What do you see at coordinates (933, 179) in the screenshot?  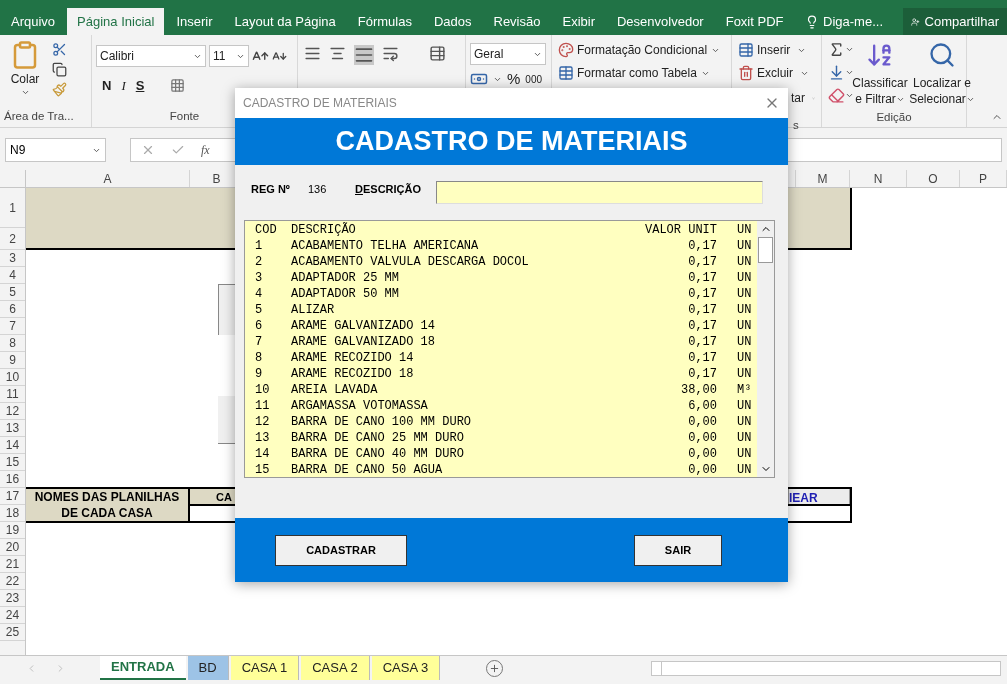 I see `column-header: O` at bounding box center [933, 179].